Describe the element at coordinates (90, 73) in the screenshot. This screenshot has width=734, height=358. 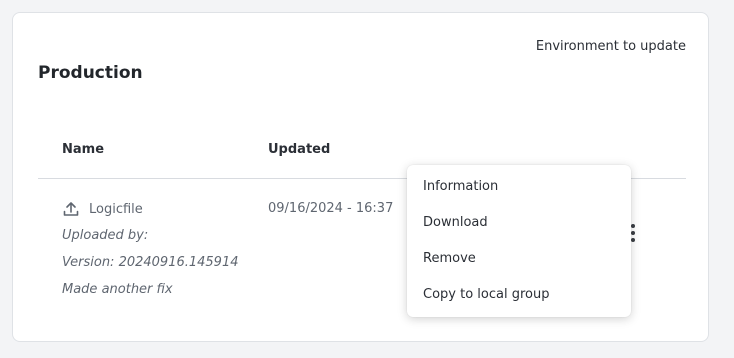
I see `section-title: Production` at that location.